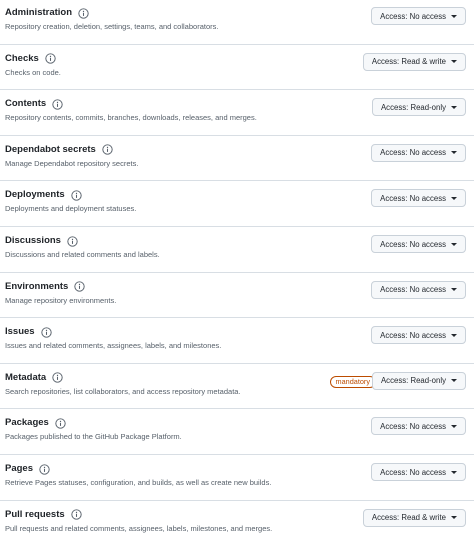 This screenshot has width=474, height=536. I want to click on permission-title: Contents, so click(26, 104).